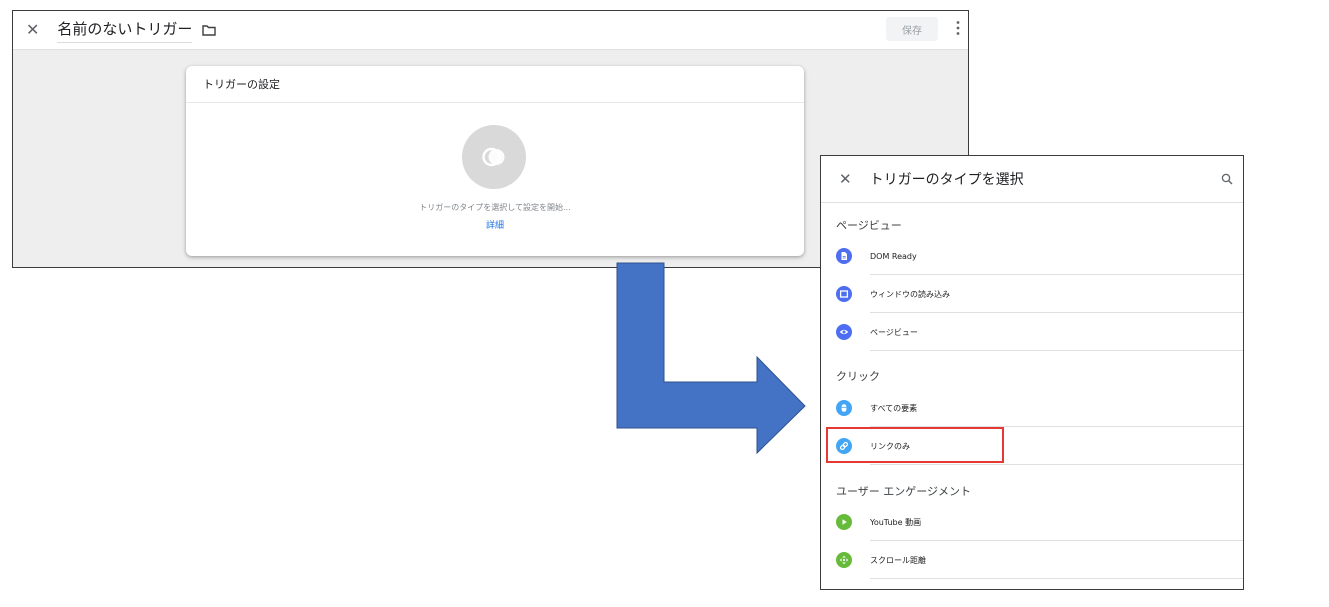 The height and width of the screenshot is (607, 1329). What do you see at coordinates (910, 294) in the screenshot?
I see `item-label: ウィンドウの読み込み` at bounding box center [910, 294].